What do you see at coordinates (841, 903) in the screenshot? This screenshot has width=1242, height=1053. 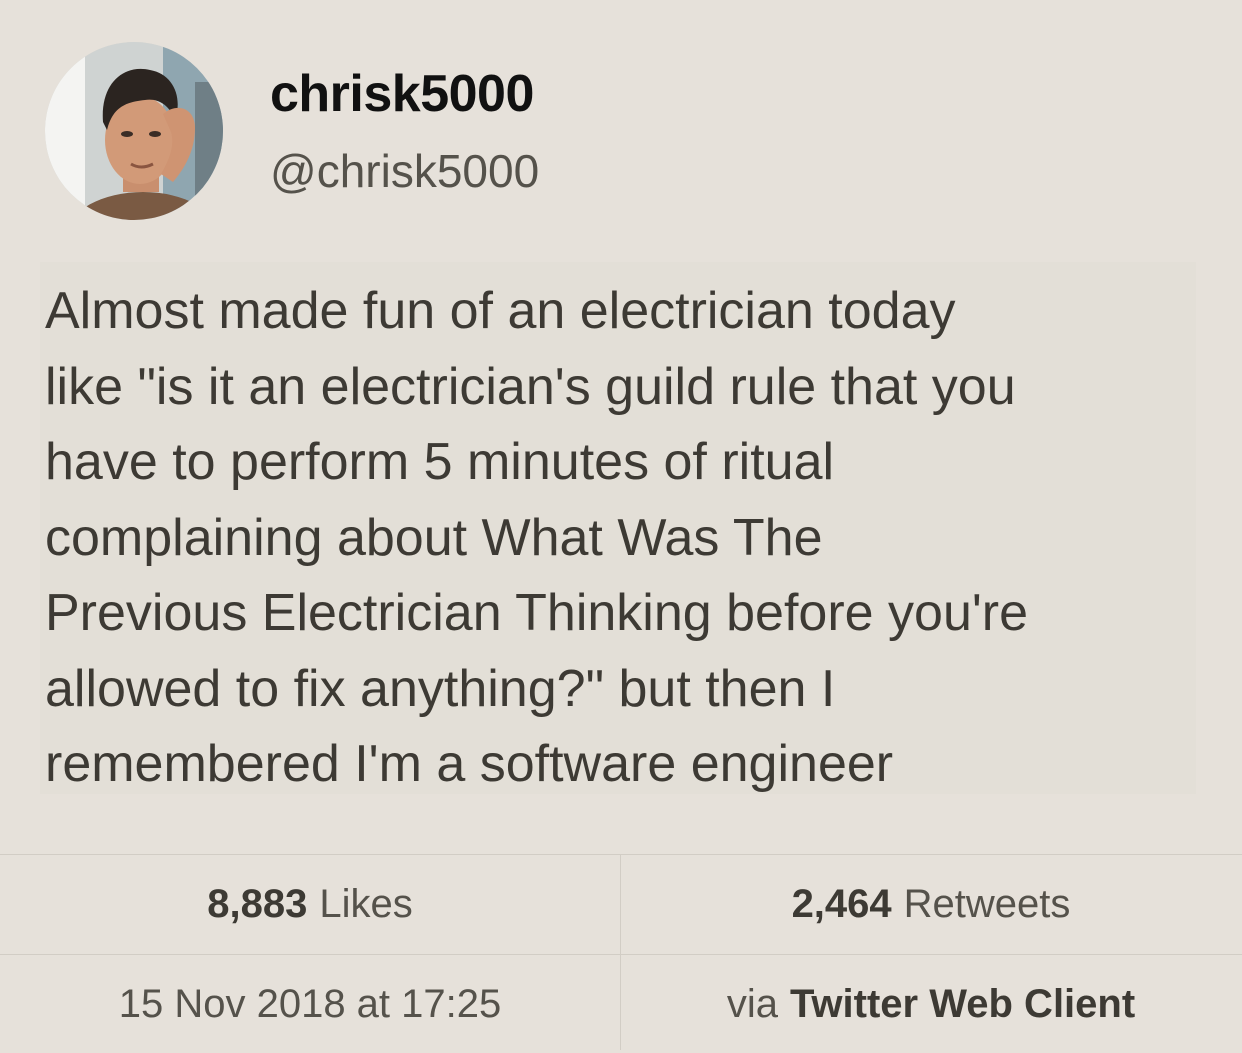 I see `retweets-count: 2,464` at bounding box center [841, 903].